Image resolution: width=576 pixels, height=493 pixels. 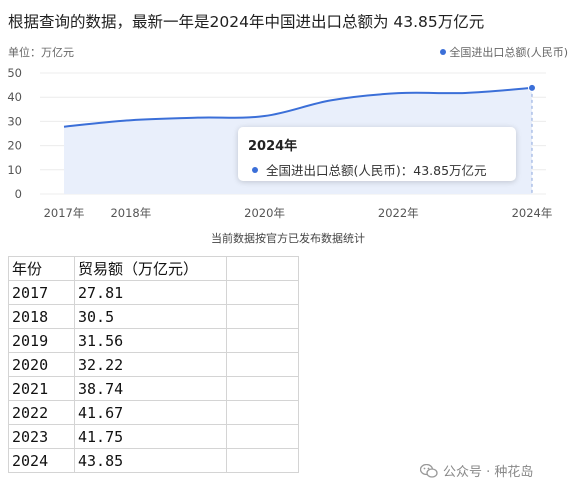 I want to click on tooltip-row: 全国进出口总额(人民币)：43.85万亿元, so click(x=377, y=169).